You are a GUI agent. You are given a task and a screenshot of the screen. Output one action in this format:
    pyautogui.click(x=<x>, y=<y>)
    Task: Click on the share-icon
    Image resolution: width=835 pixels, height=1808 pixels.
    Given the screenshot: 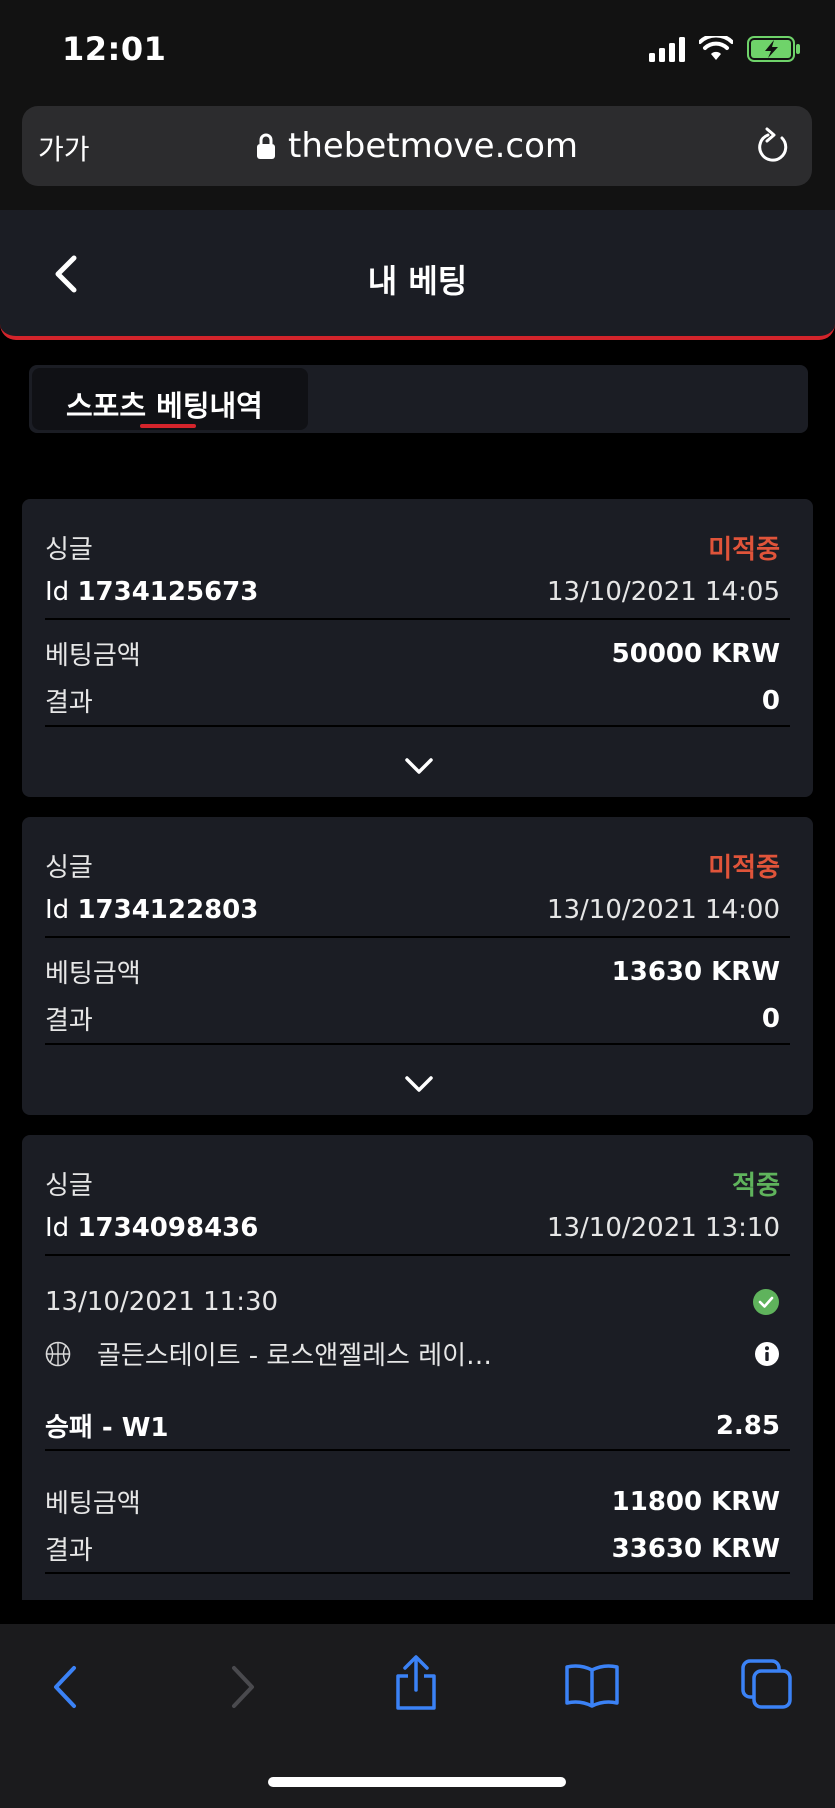 What is the action you would take?
    pyautogui.click(x=416, y=1683)
    